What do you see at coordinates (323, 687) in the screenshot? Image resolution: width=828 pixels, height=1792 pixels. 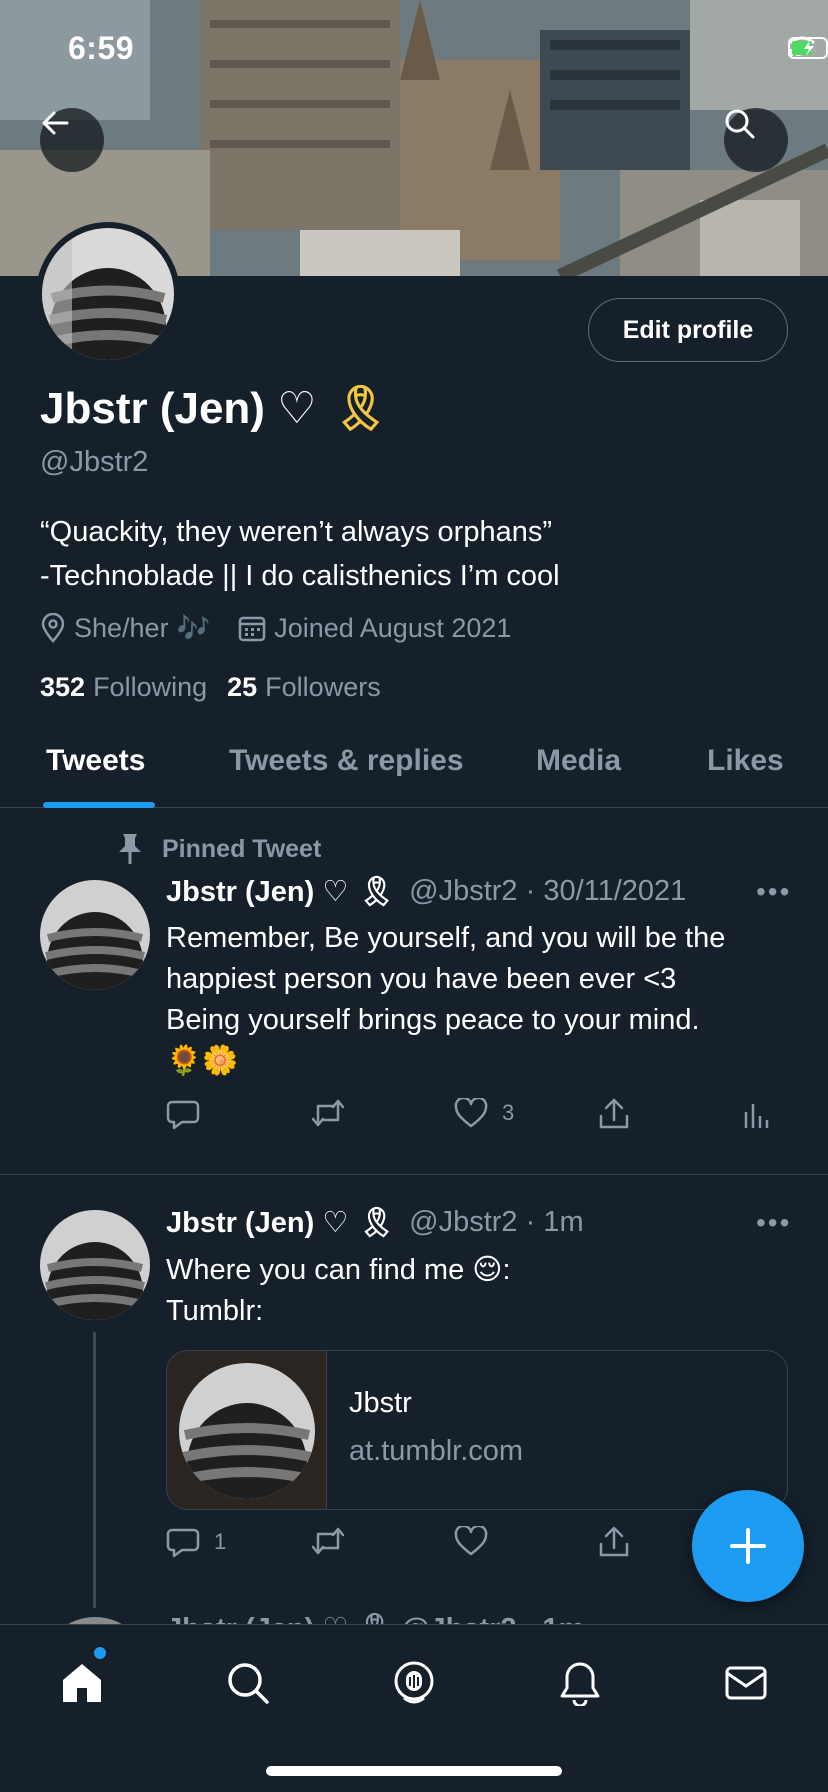 I see `followers-label: Followers` at bounding box center [323, 687].